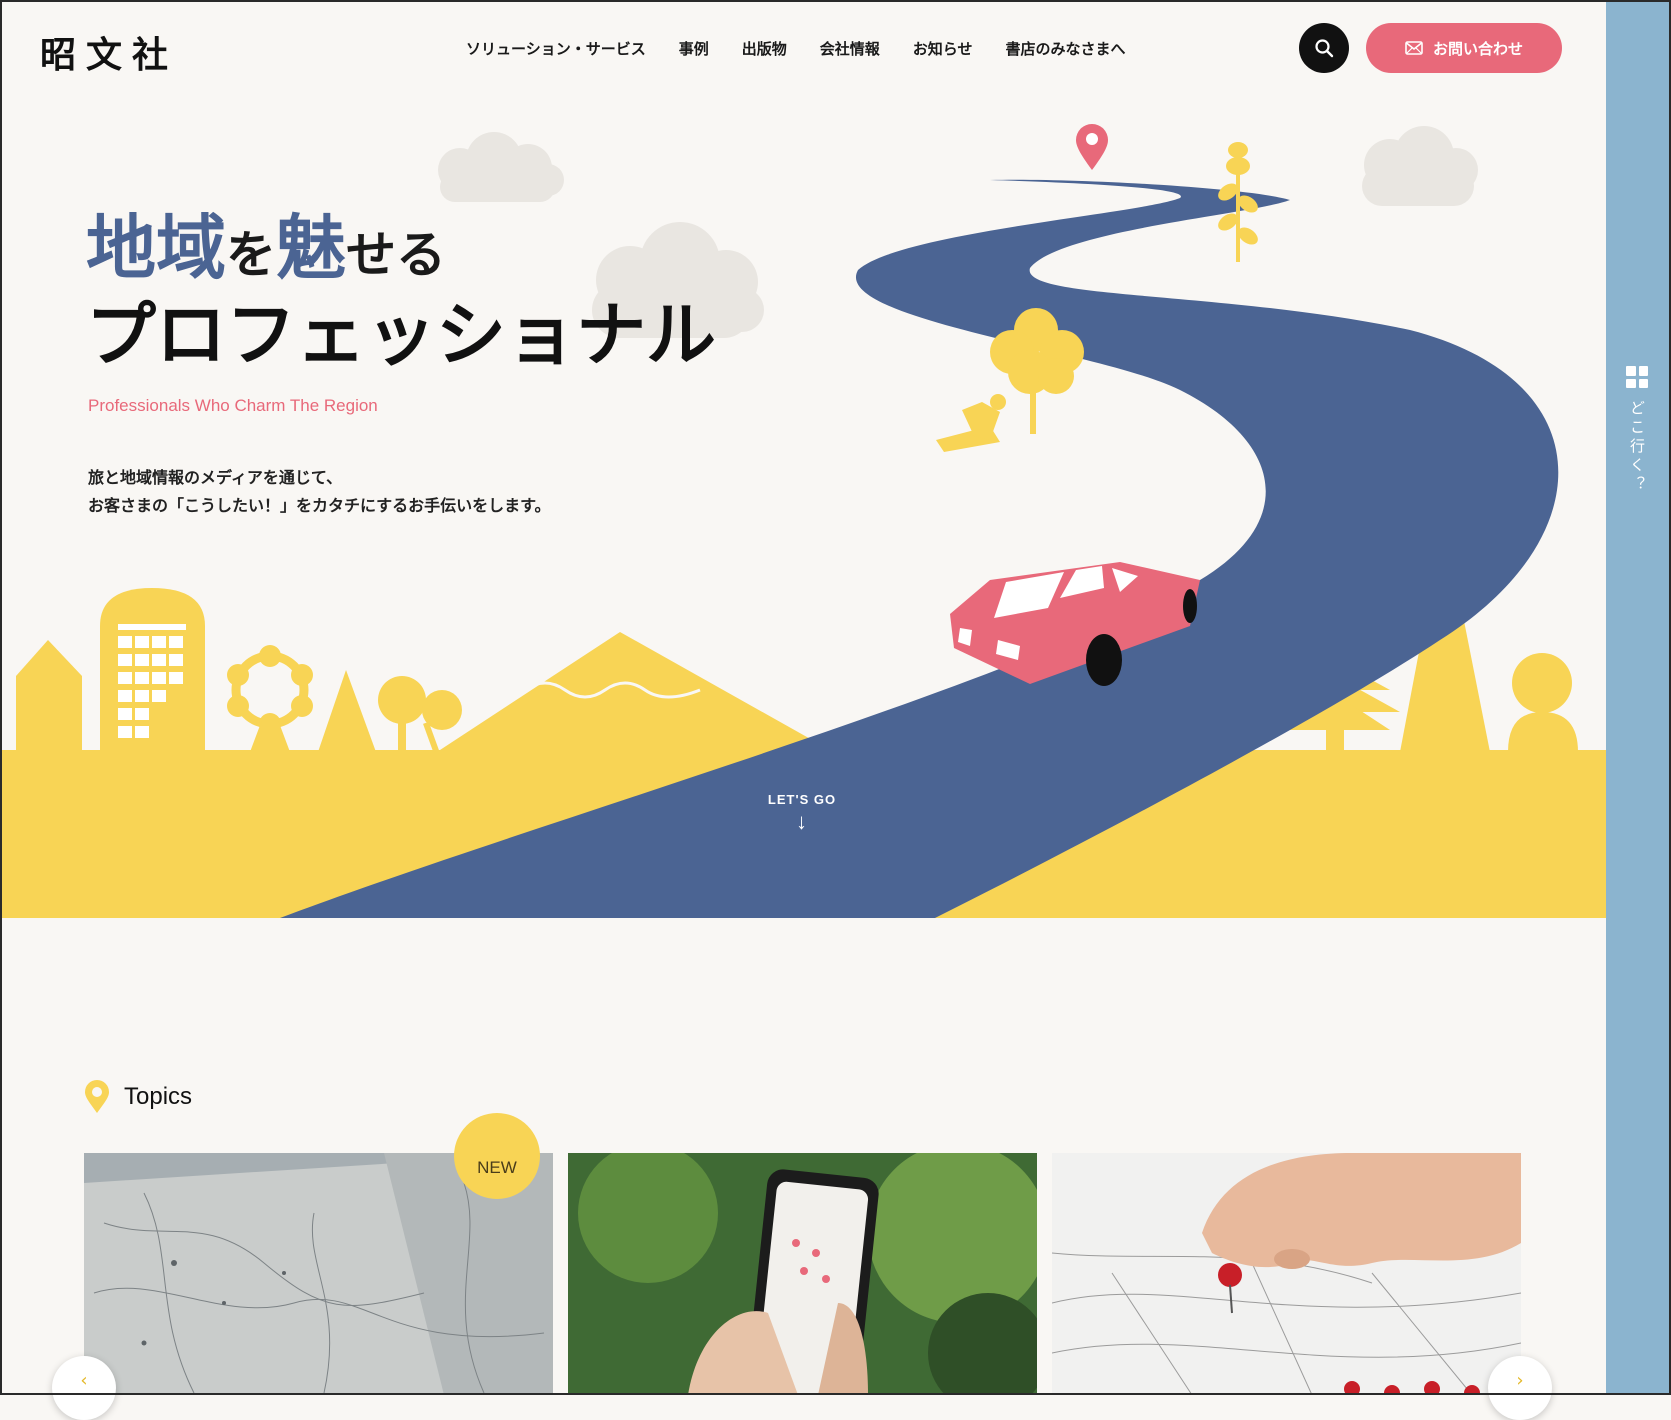 The height and width of the screenshot is (1420, 1671). What do you see at coordinates (158, 1096) in the screenshot?
I see `topics-title: Topics` at bounding box center [158, 1096].